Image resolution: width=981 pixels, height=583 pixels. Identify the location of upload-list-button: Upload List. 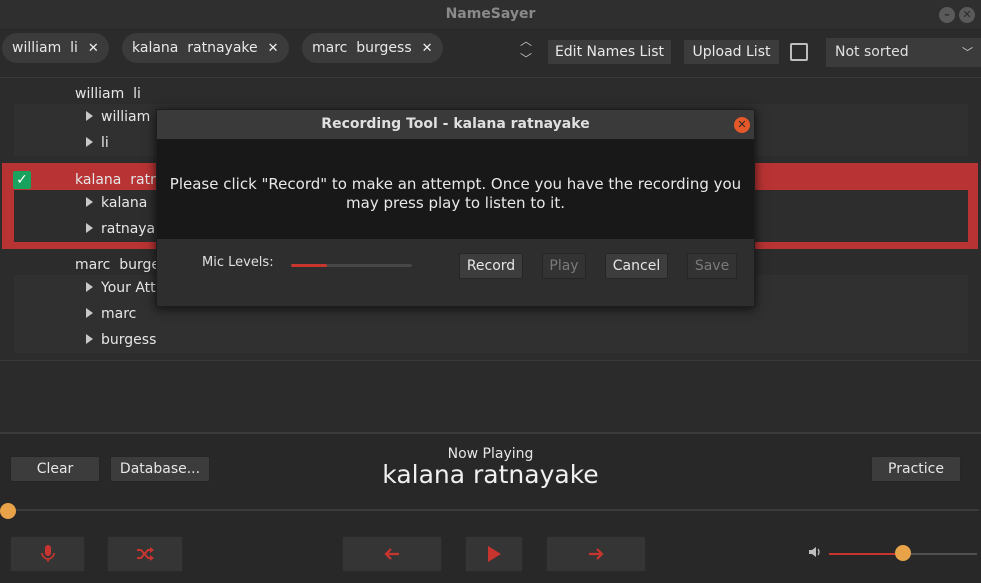
(731, 52).